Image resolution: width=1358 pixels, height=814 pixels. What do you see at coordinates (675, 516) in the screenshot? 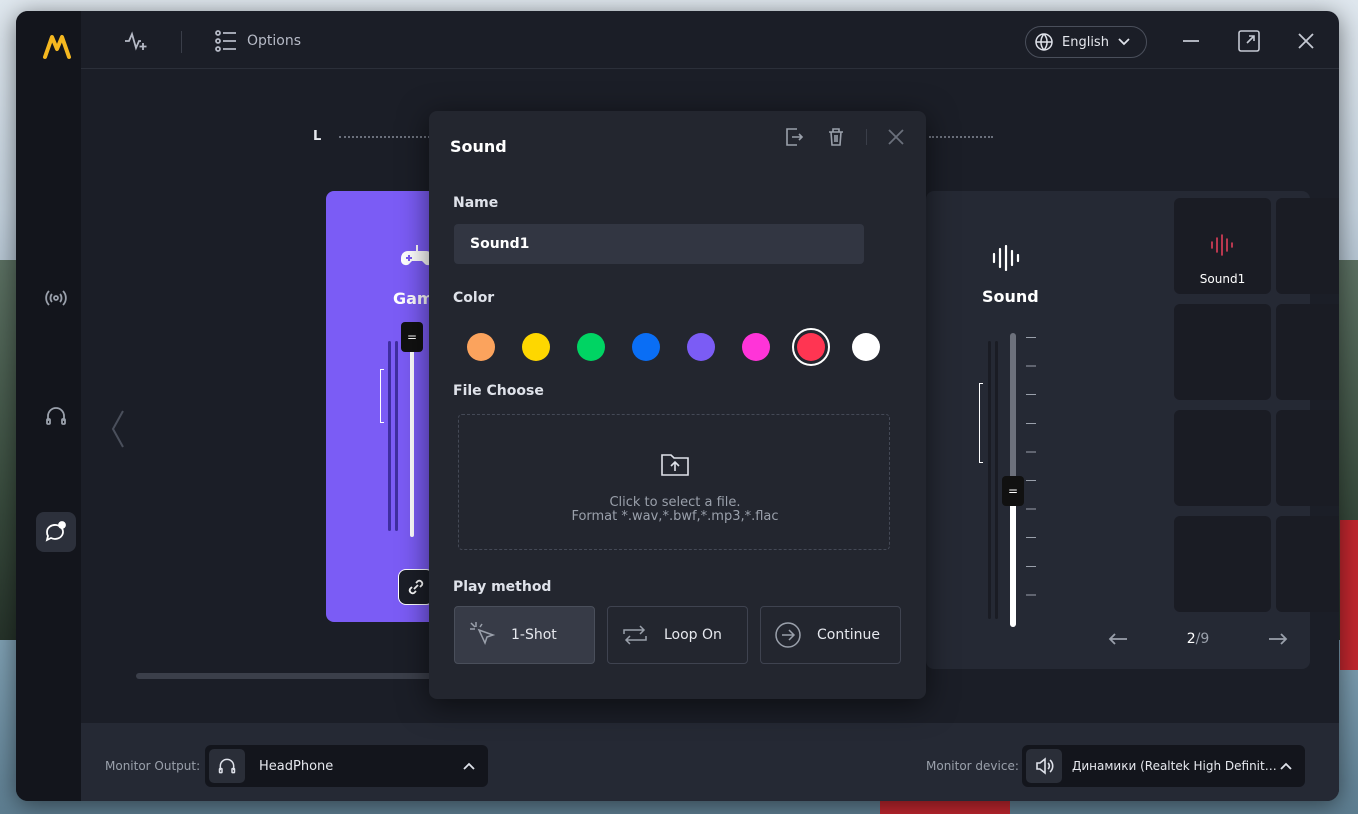
I see `file-hint-format: Format *.wav,*.bwf,*.mp3,*.flac` at bounding box center [675, 516].